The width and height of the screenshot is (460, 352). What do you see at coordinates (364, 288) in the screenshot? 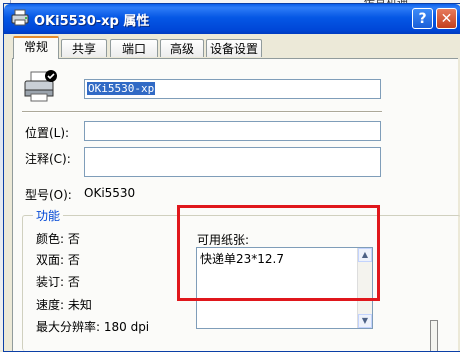
I see `list-scrollbar: ▲ ▼` at bounding box center [364, 288].